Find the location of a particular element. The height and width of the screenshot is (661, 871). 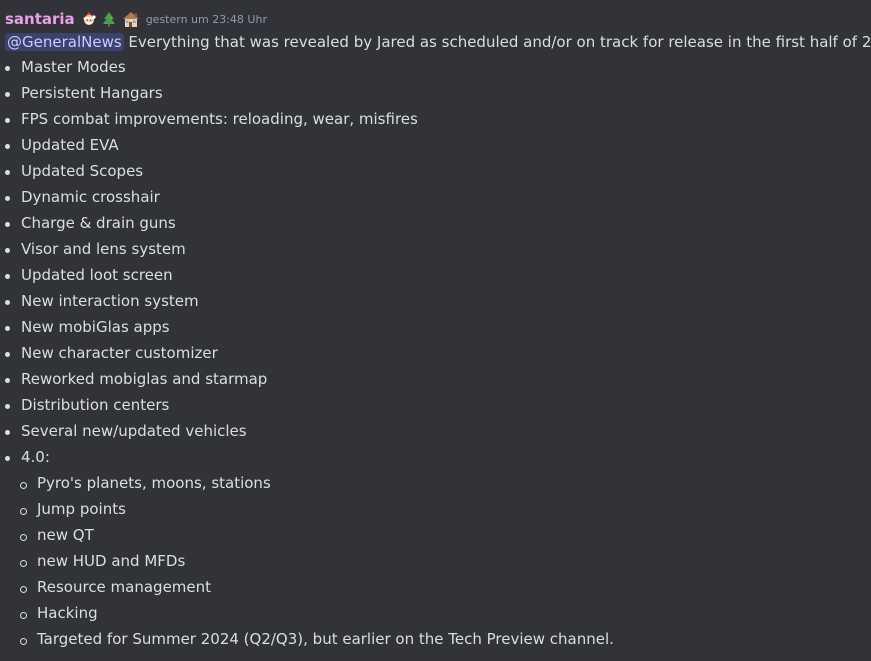

list-item-text: Distribution centers is located at coordinates (95, 405).